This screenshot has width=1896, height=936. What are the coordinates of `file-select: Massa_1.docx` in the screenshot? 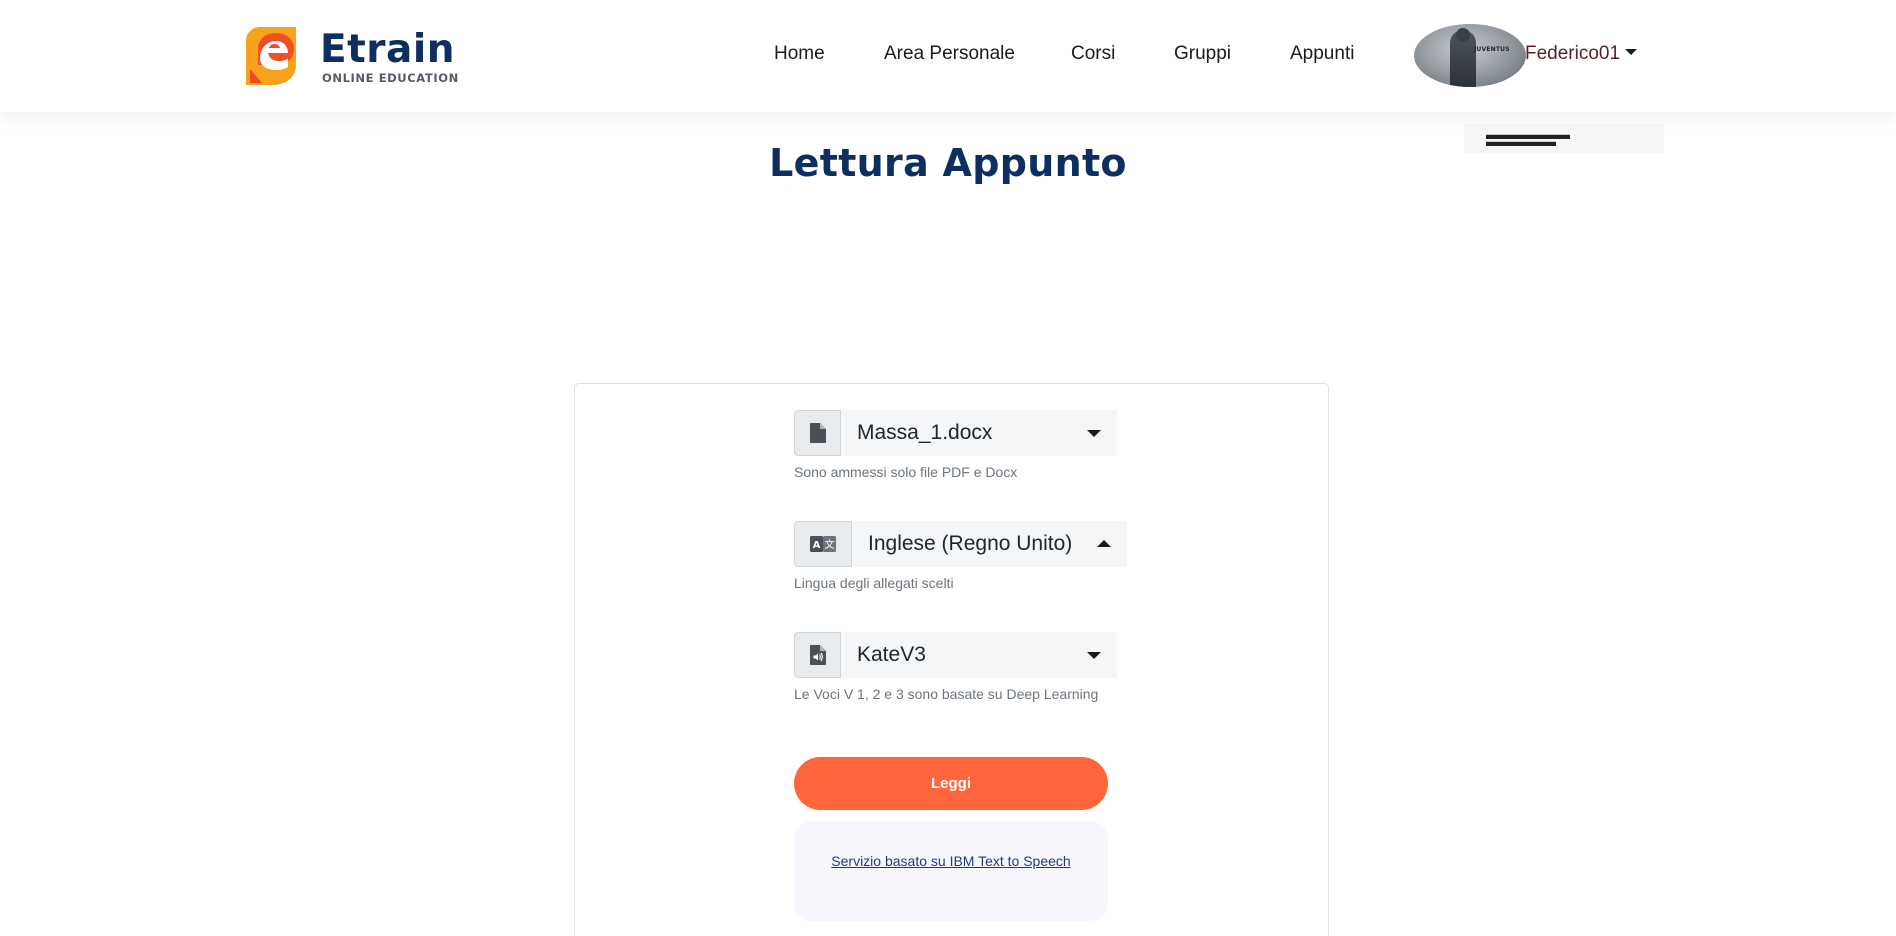 It's located at (979, 433).